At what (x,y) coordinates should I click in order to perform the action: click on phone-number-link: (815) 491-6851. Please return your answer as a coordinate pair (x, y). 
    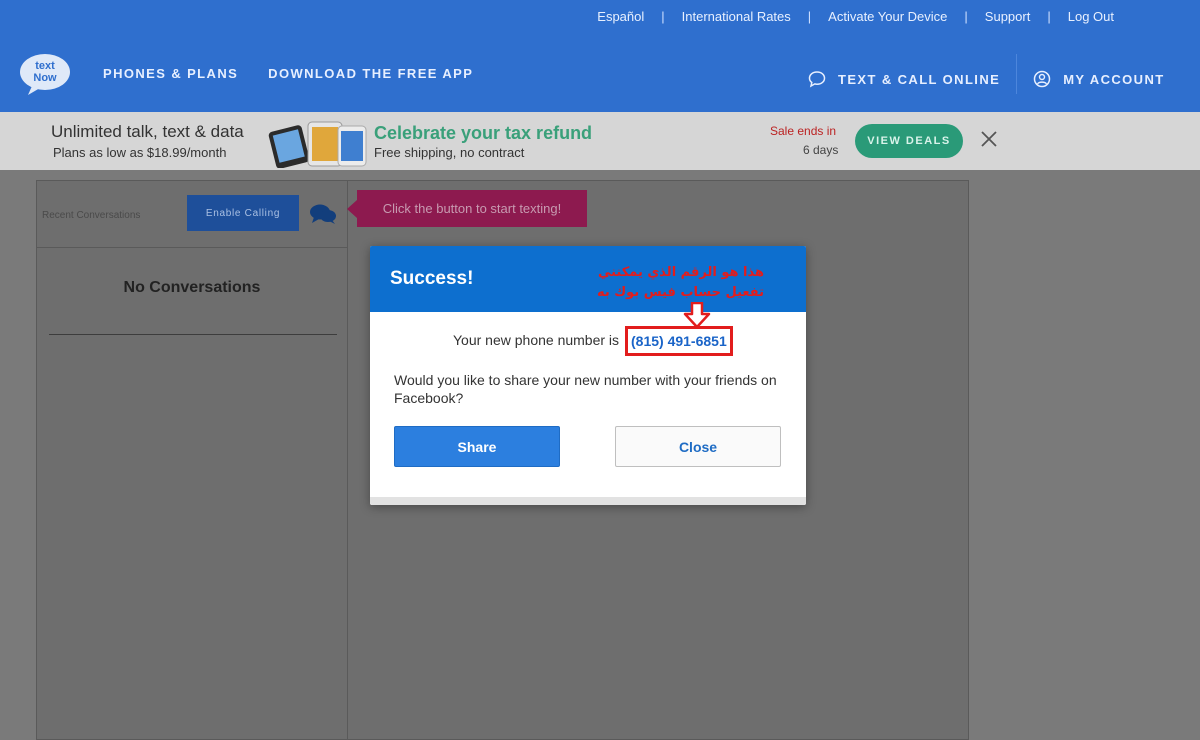
    Looking at the image, I should click on (679, 341).